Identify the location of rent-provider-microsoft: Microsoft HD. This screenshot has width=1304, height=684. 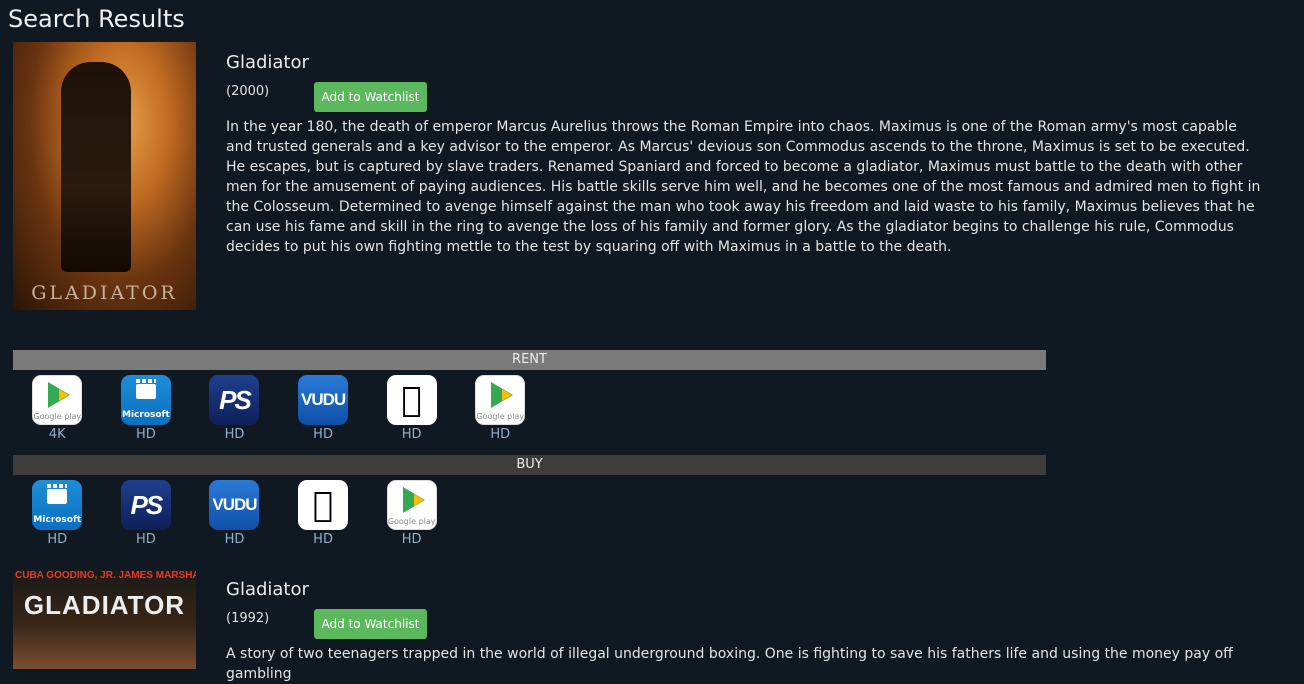
(146, 408).